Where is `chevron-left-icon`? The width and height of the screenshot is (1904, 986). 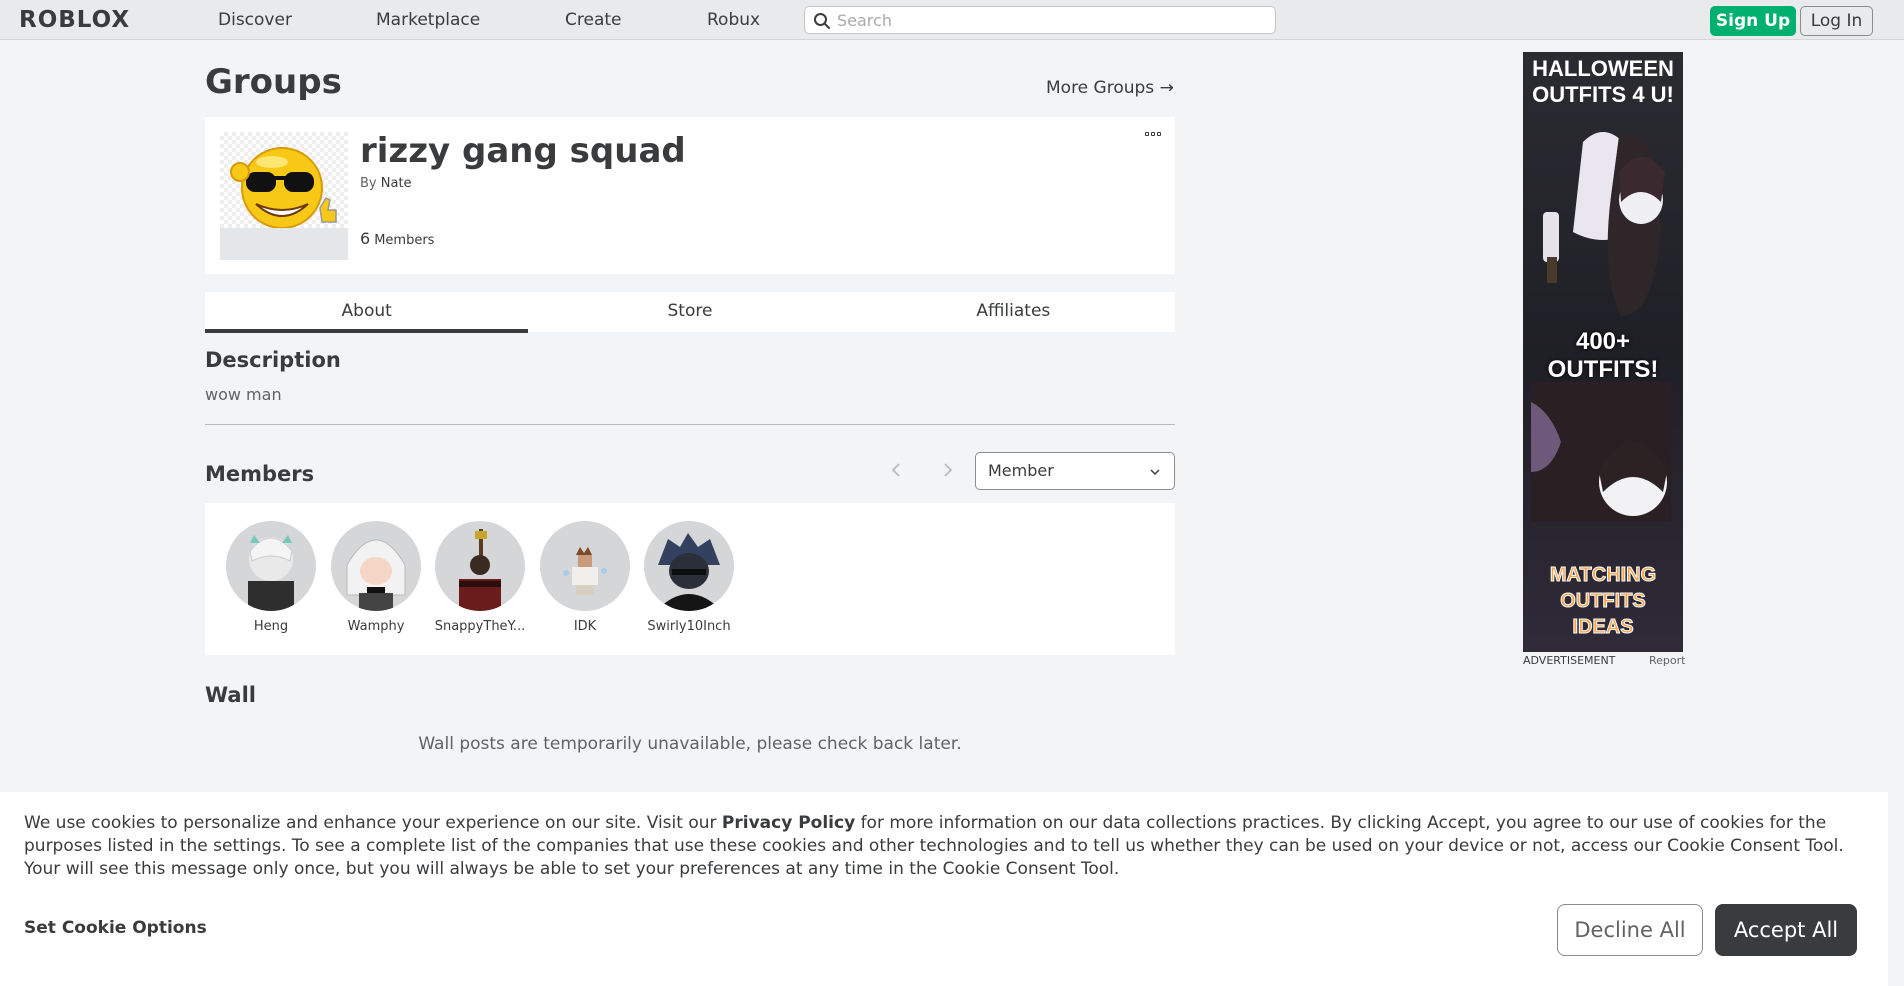 chevron-left-icon is located at coordinates (896, 470).